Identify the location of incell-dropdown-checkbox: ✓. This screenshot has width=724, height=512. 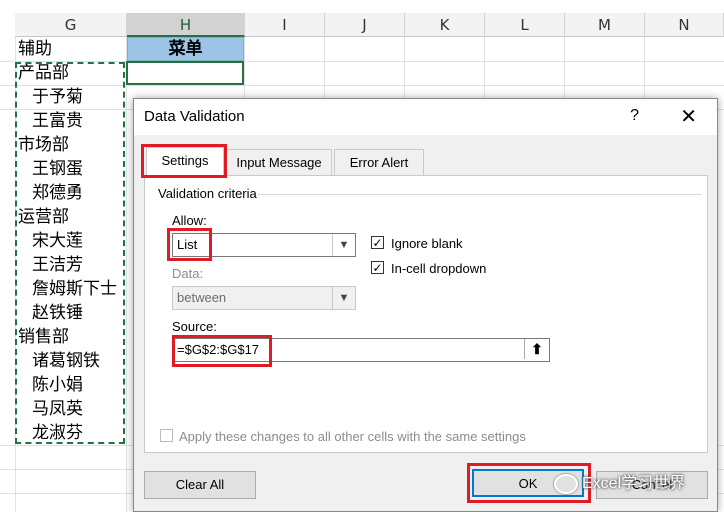
(377, 267).